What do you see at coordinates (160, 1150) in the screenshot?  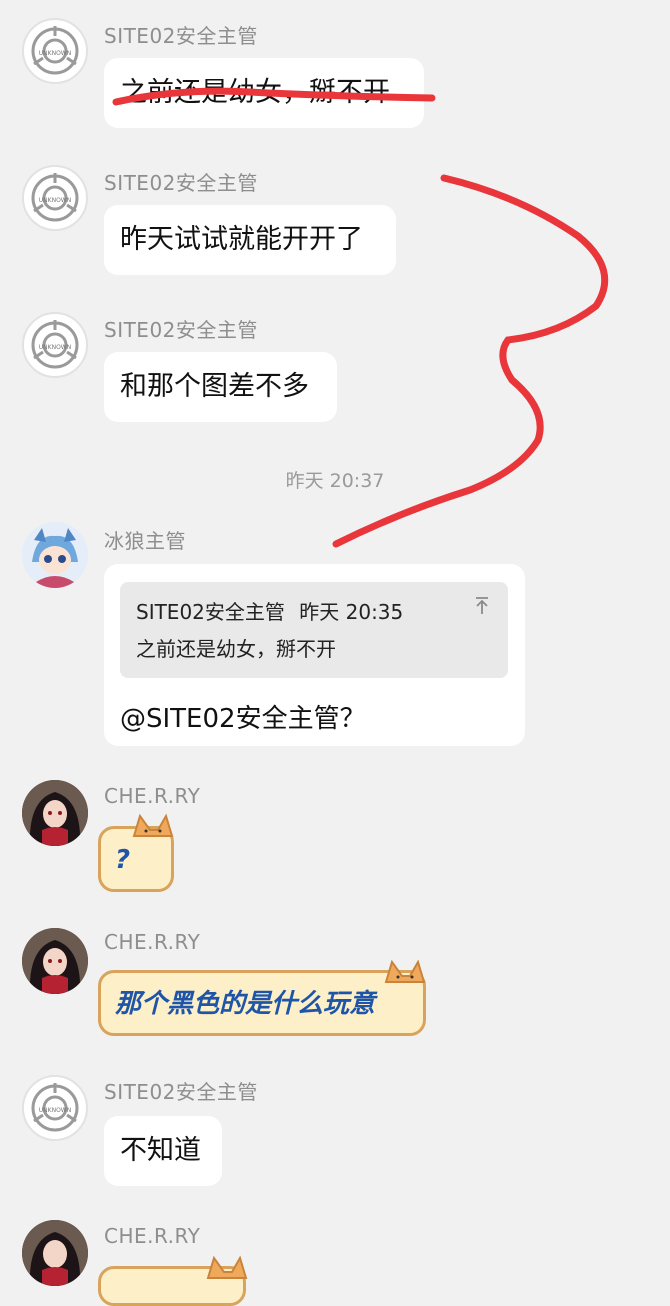 I see `message-text: 不知道` at bounding box center [160, 1150].